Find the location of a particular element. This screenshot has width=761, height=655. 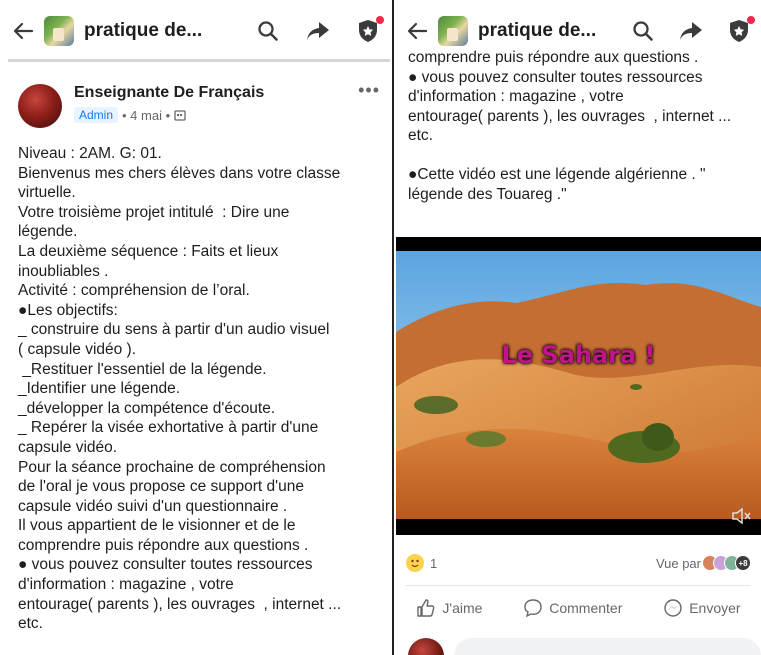

post-actions: J'aime Commenter Envoyer is located at coordinates (578, 608).